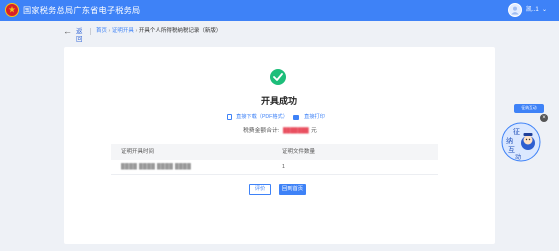  Describe the element at coordinates (529, 108) in the screenshot. I see `assistant-badge: 征纳互动` at that location.